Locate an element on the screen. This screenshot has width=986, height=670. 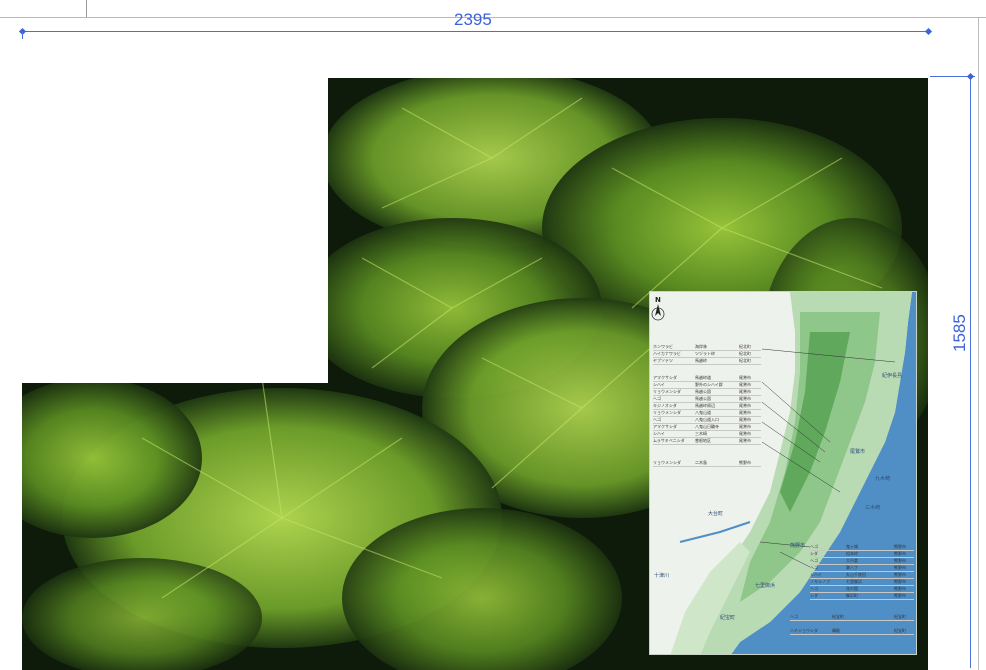
width-dimension-end-marker is located at coordinates (928, 31).